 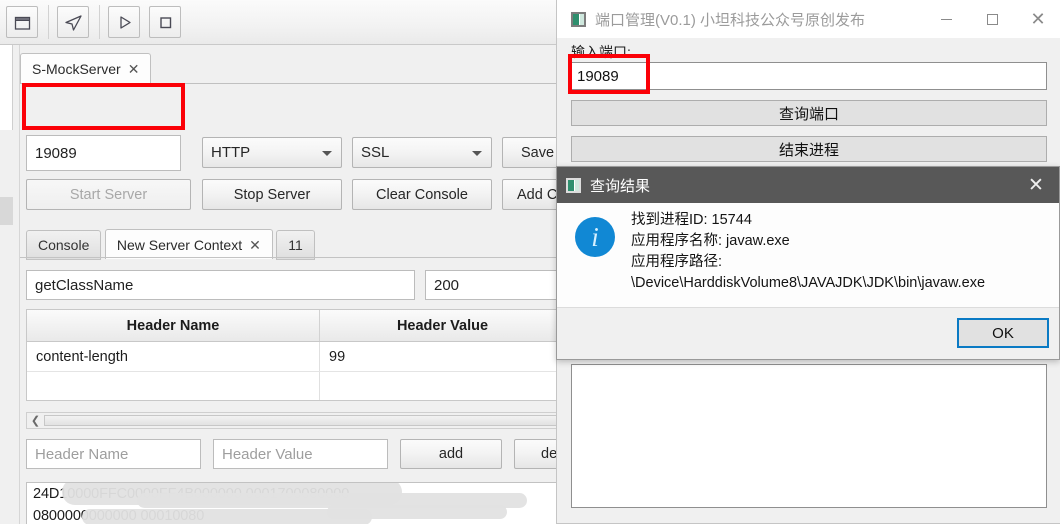 I want to click on headers-table-hscrollbar: ❮, so click(x=296, y=420).